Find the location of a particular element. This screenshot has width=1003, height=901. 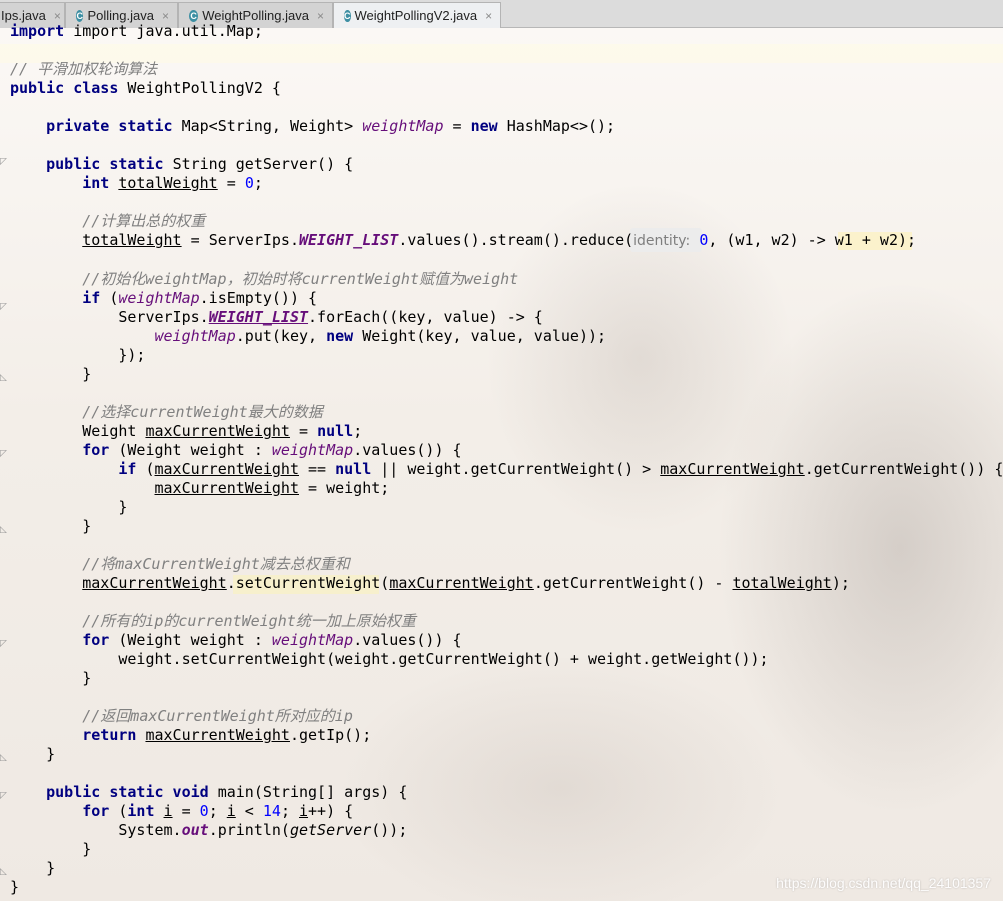

tab-label: WeightPollingV2.java is located at coordinates (416, 15).